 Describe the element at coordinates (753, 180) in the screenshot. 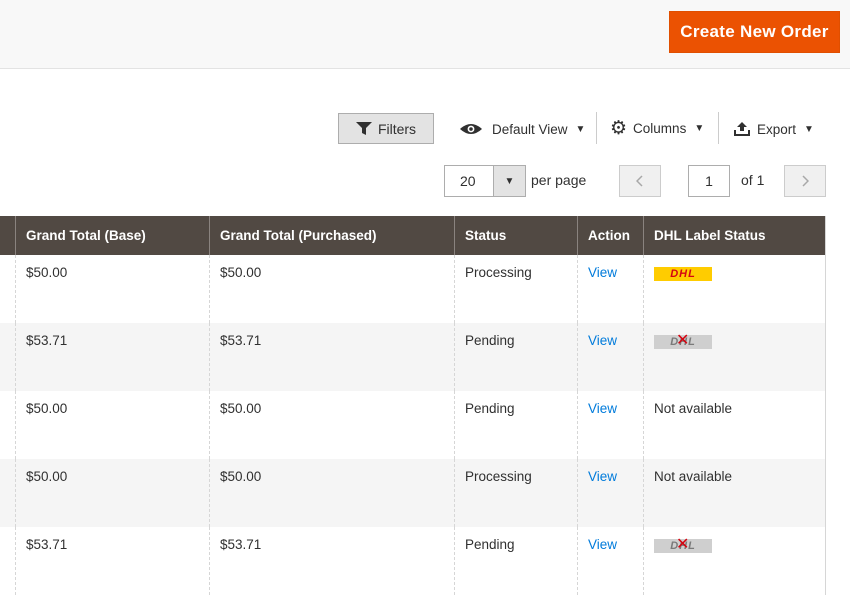

I see `page-count-label: of 1` at that location.